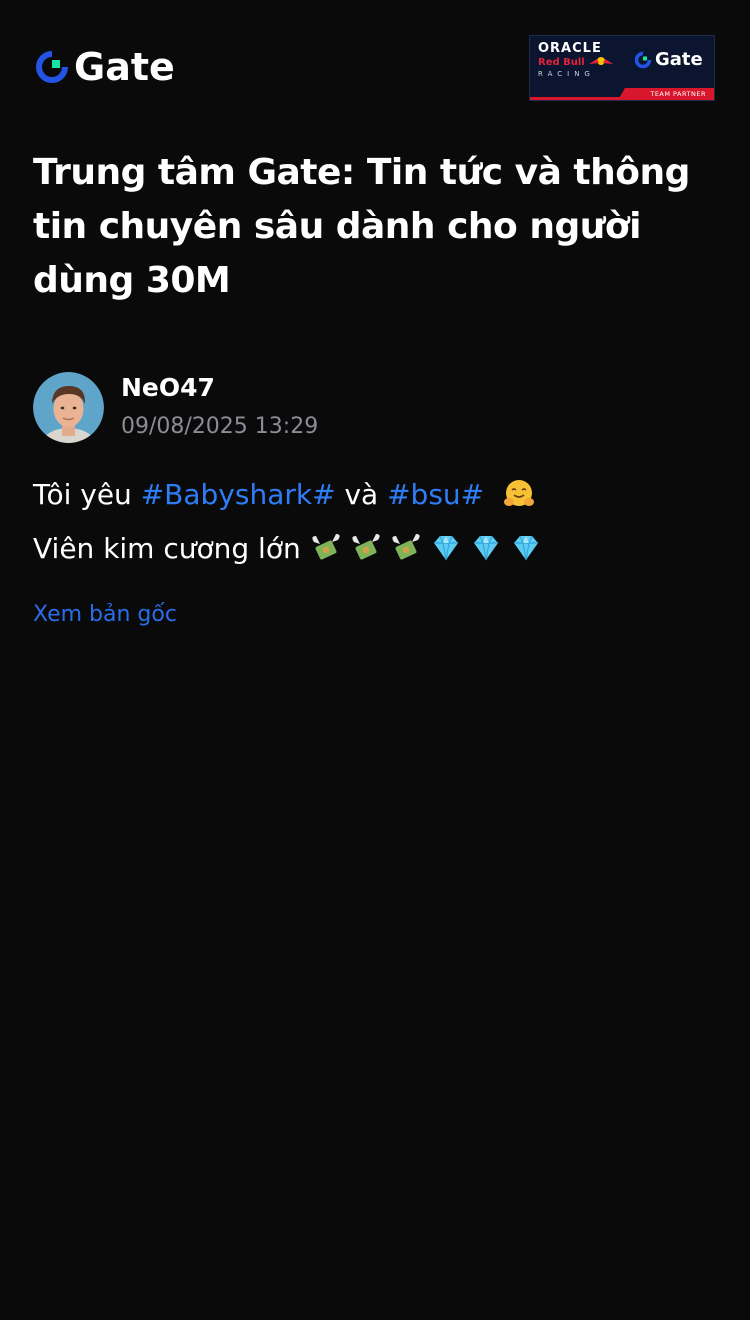  Describe the element at coordinates (238, 494) in the screenshot. I see `hashtag-babyshark: #Babyshark#` at that location.